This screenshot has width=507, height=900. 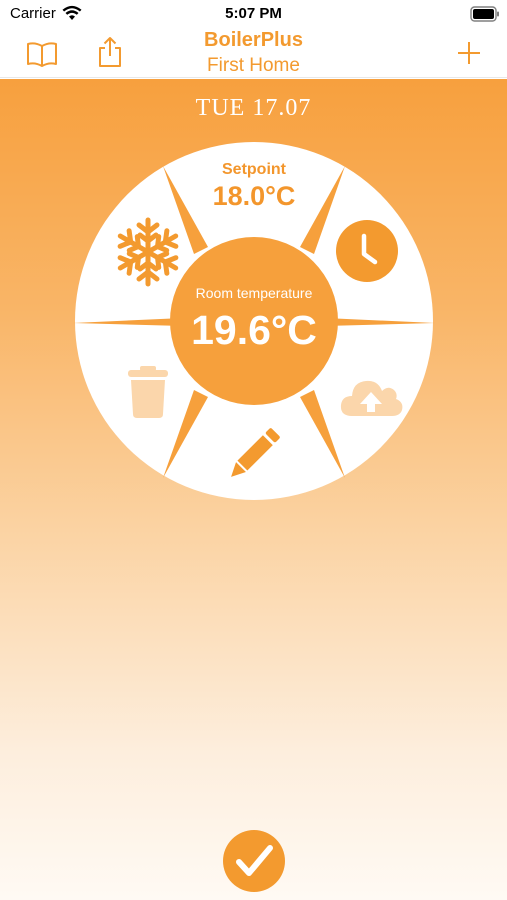 I want to click on setpoint-label: Setpoint, so click(x=254, y=169).